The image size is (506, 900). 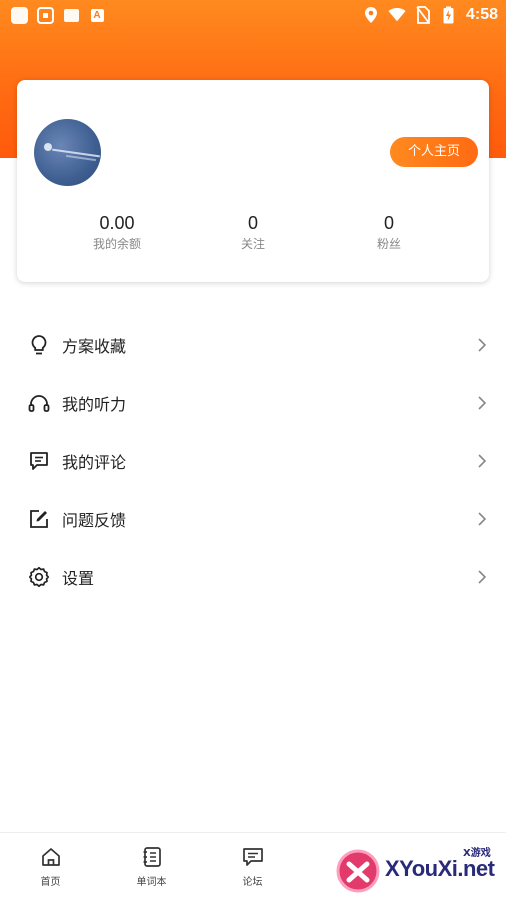 I want to click on font-icon: A, so click(x=97, y=15).